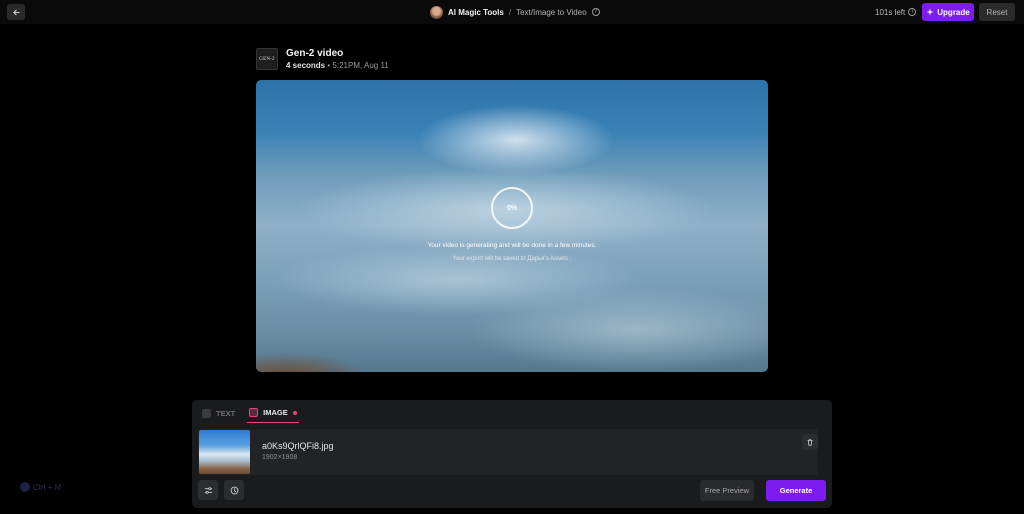 Image resolution: width=1024 pixels, height=514 pixels. I want to click on tab-image-label: IMAGE, so click(275, 412).